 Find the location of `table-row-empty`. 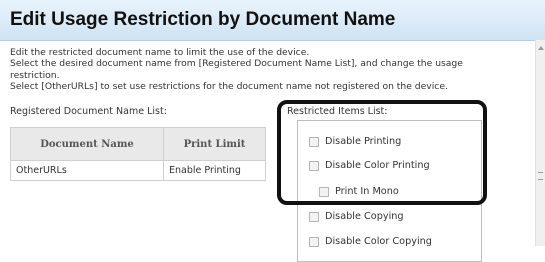

table-row-empty is located at coordinates (138, 211).